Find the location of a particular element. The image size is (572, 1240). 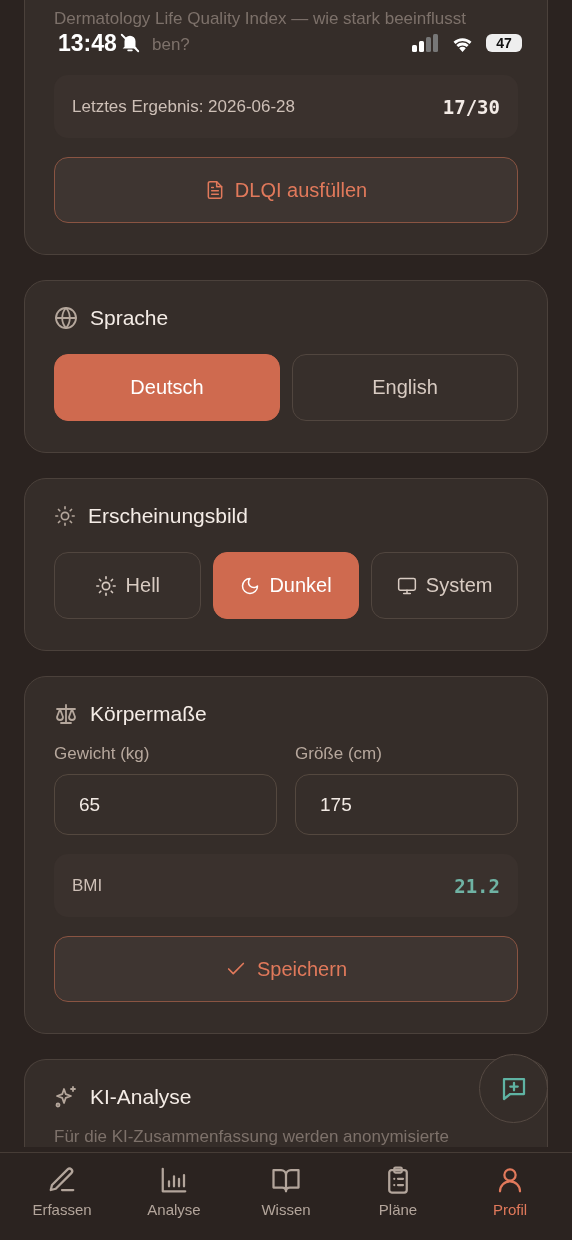

info-text: Für die KI-Zusammenfassung werden anonymisierte is located at coordinates (252, 1137).